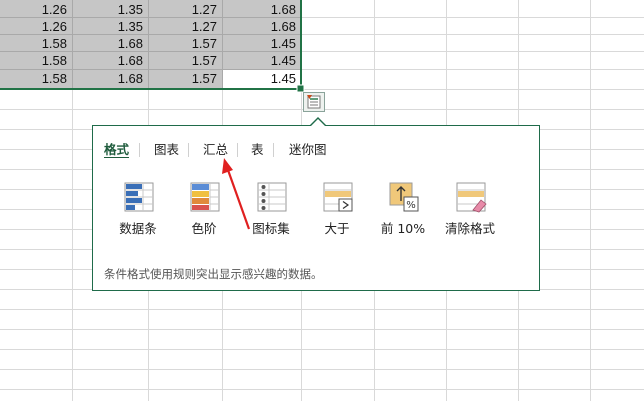 This screenshot has height=401, width=644. I want to click on cell: 1.45, so click(261, 61).